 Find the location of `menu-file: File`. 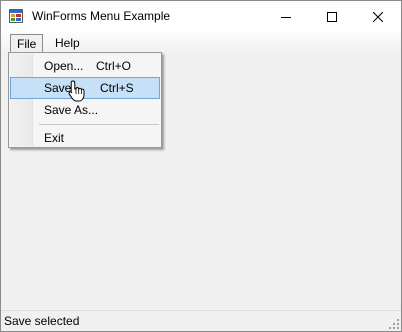

menu-file: File is located at coordinates (26, 44).